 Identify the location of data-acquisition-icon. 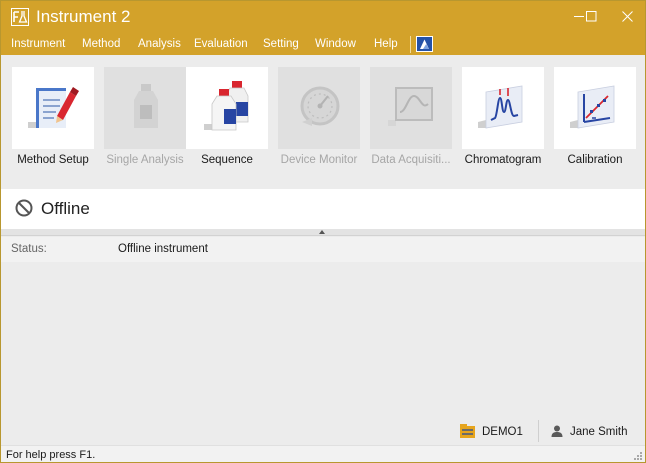
(411, 108).